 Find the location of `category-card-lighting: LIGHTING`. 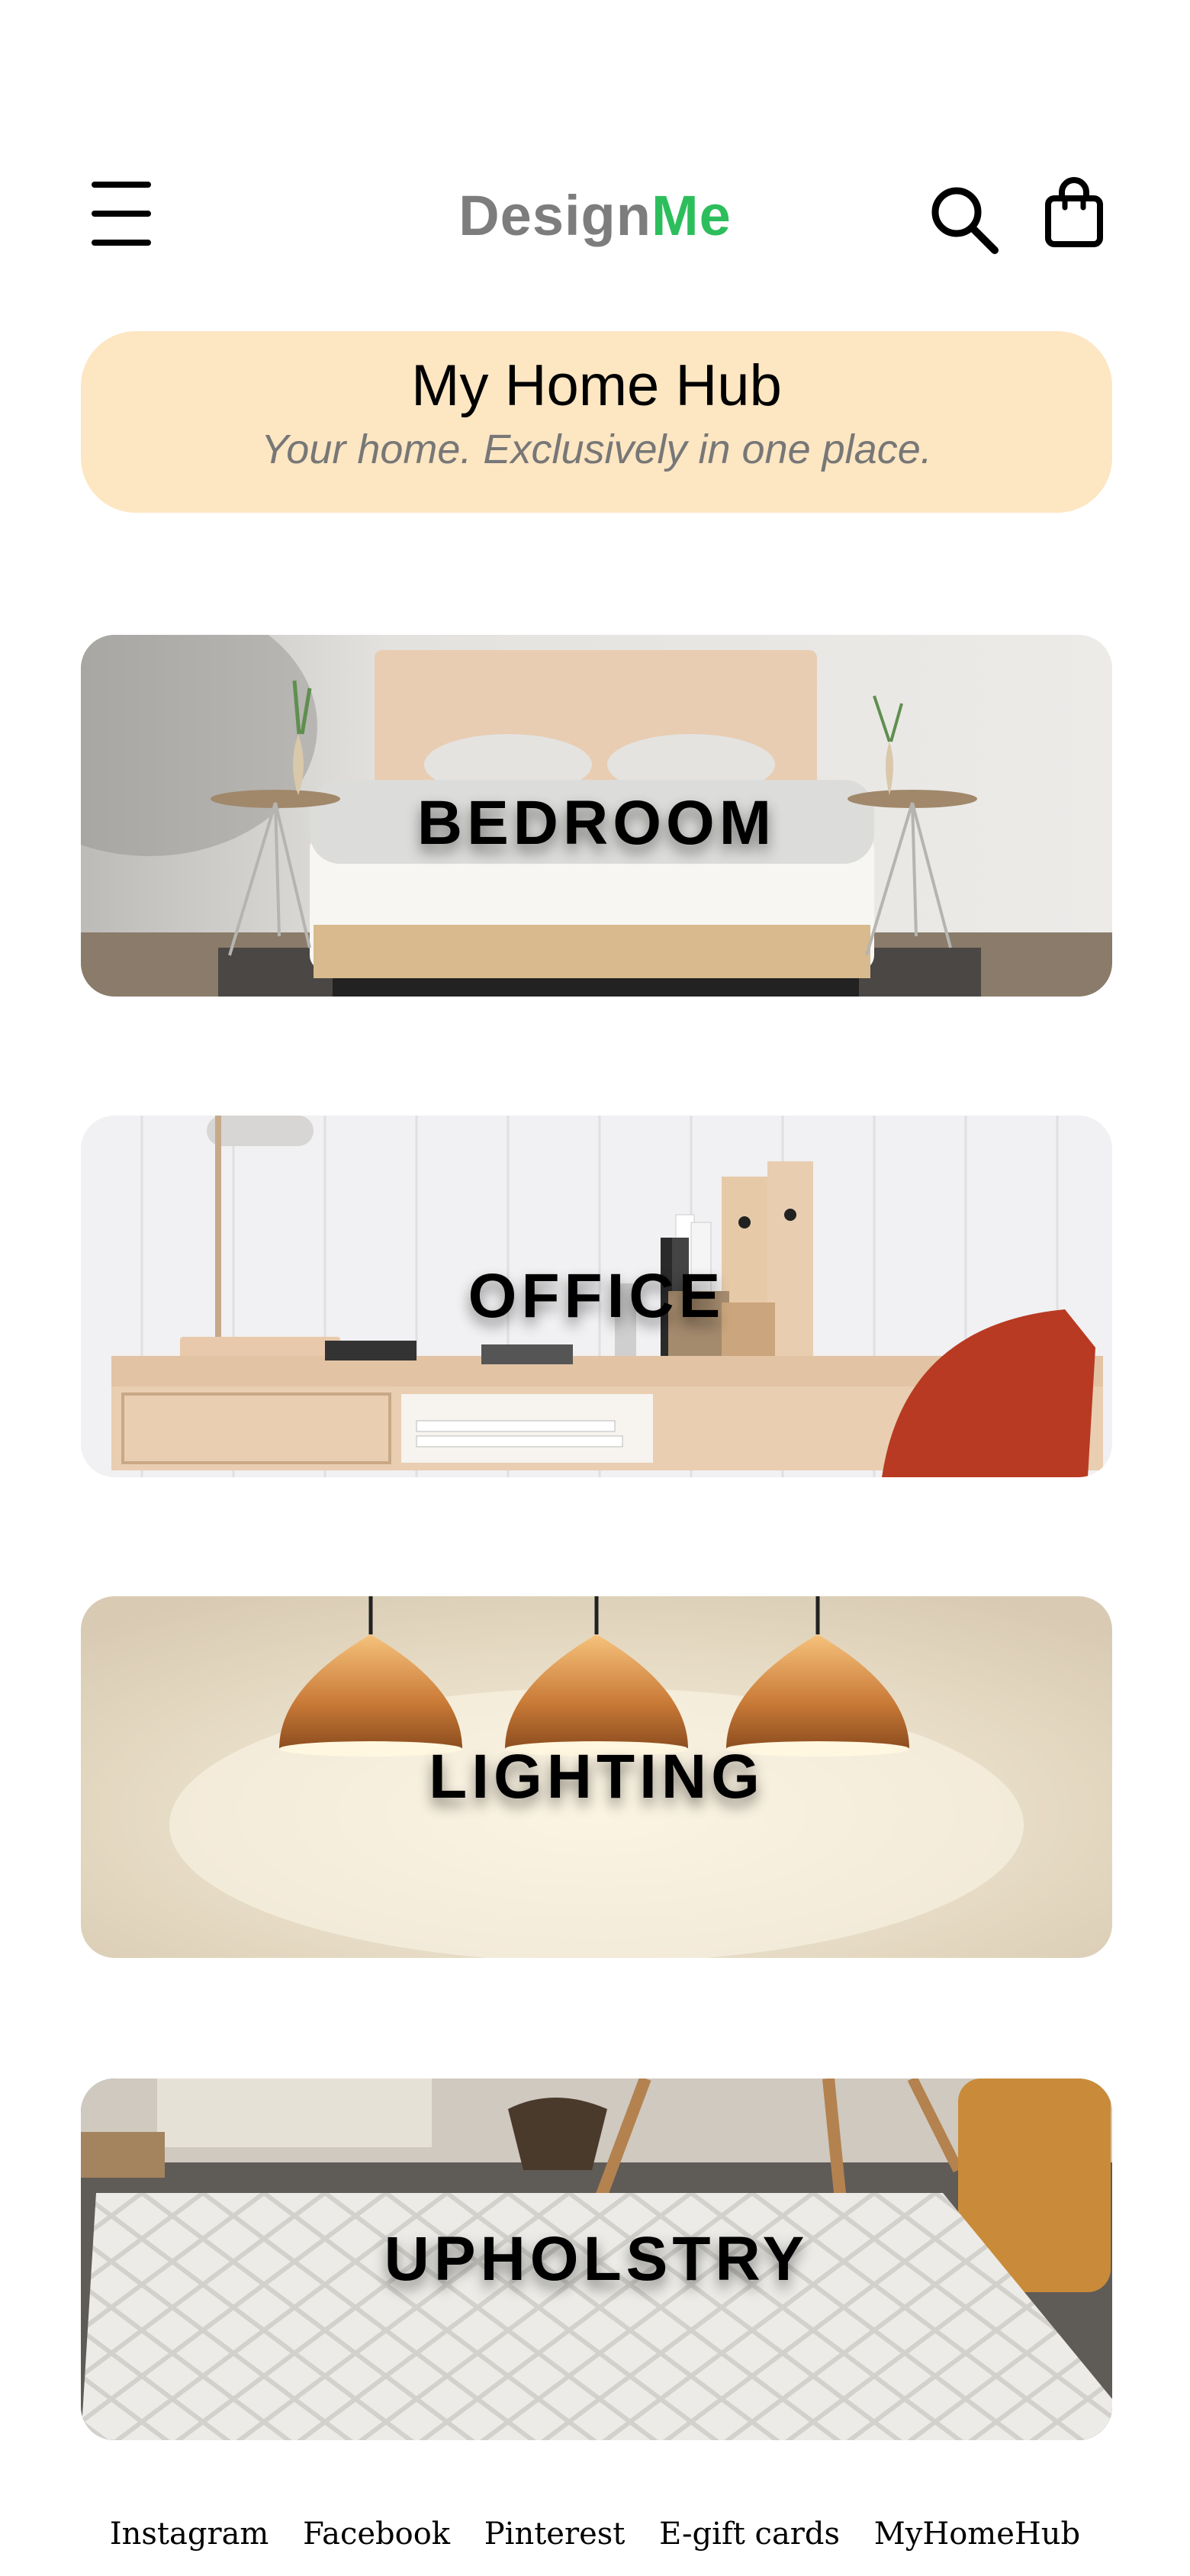

category-card-lighting: LIGHTING is located at coordinates (596, 1777).